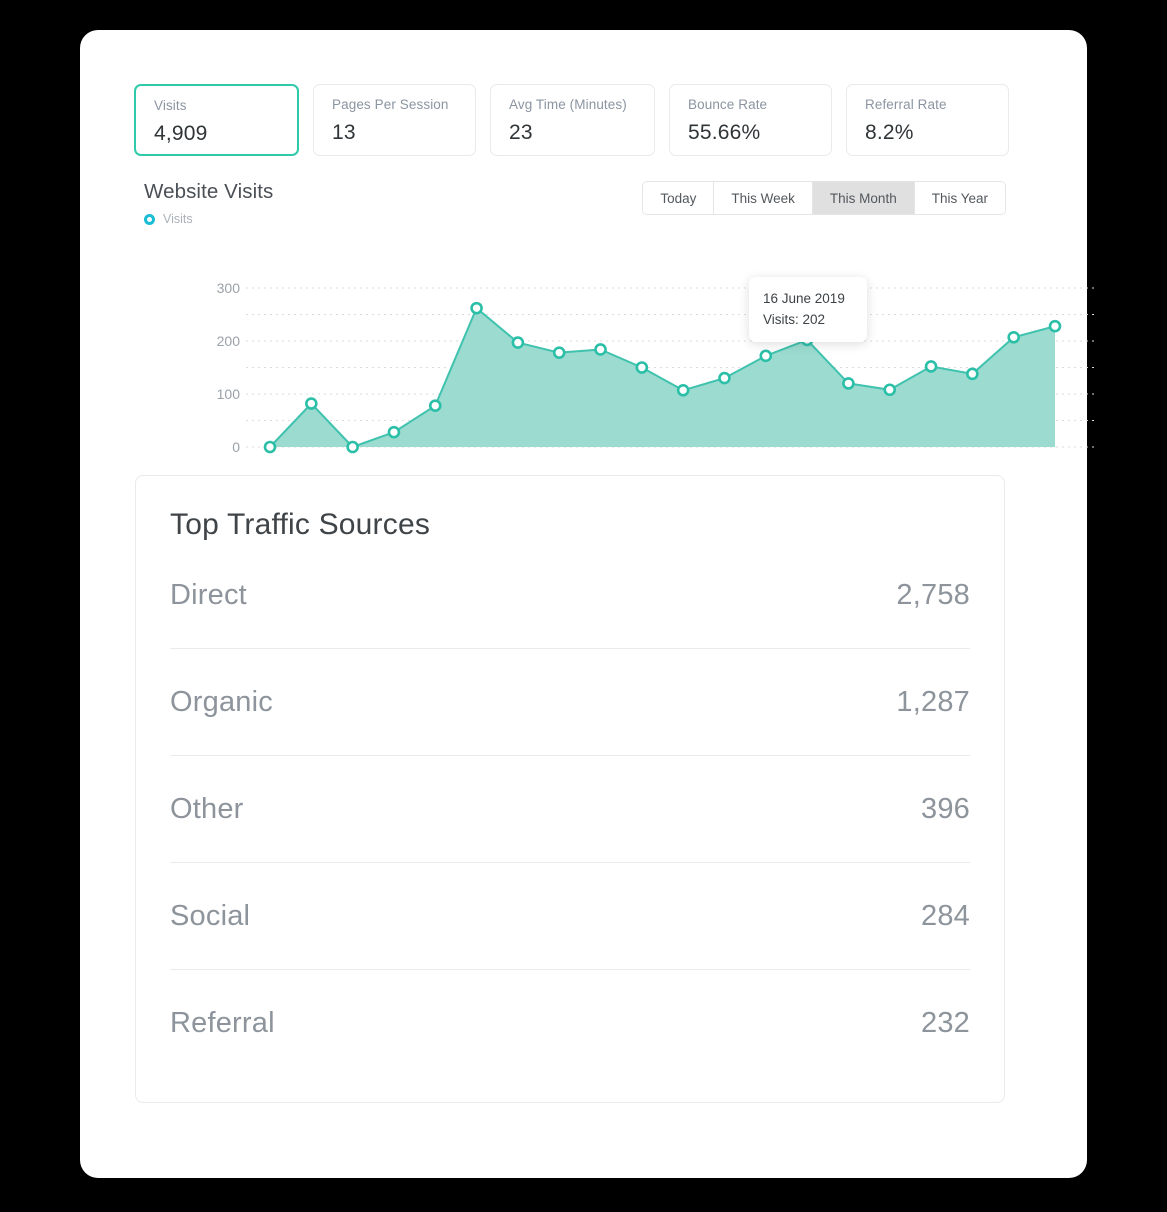  I want to click on chart-svg: 0 100 200 300, so click(656, 367).